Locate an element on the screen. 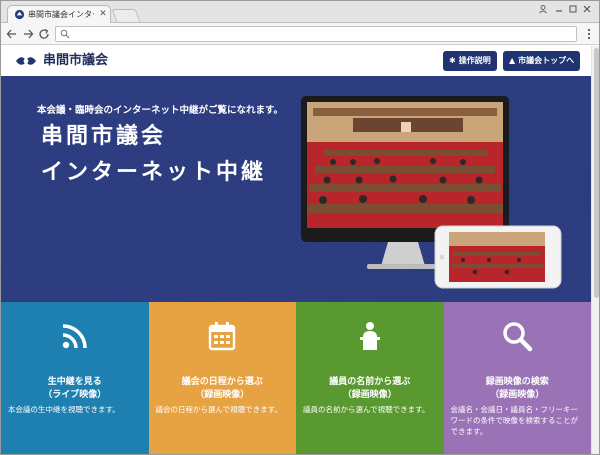 The height and width of the screenshot is (455, 600). city-emblem-icon is located at coordinates (26, 61).